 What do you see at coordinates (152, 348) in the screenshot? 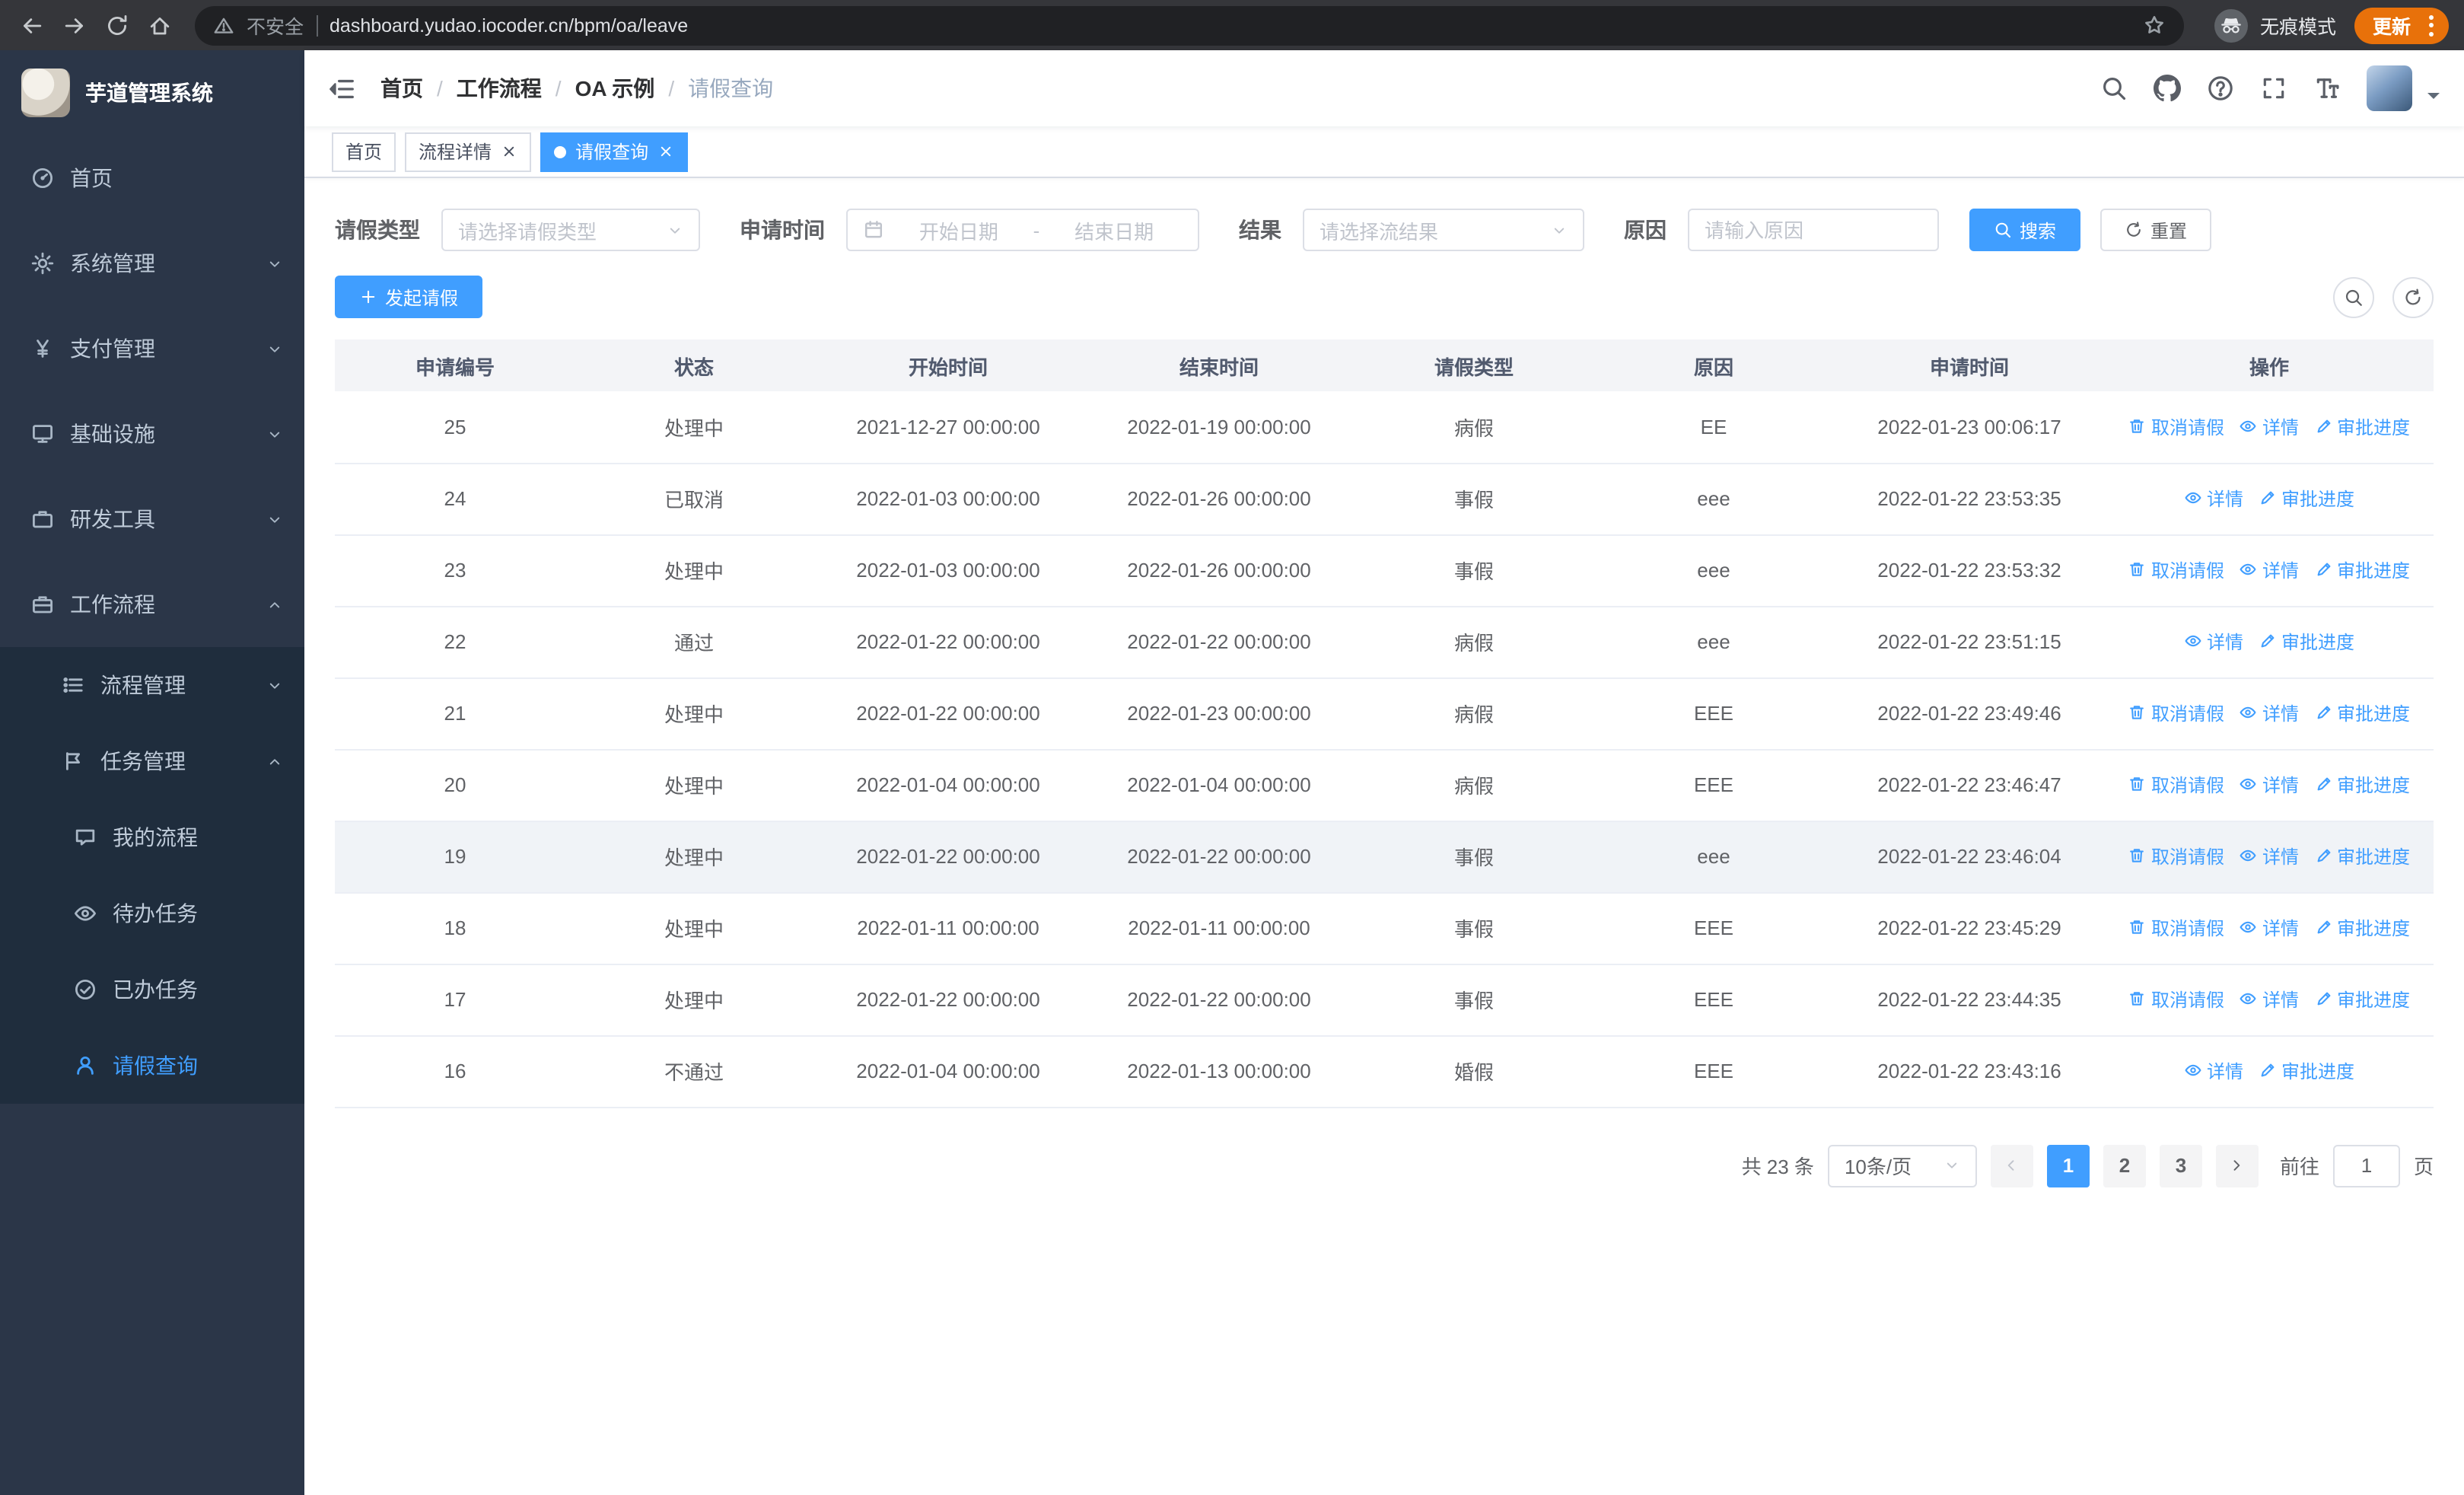
I see `sidebar-item-2: 支付管理` at bounding box center [152, 348].